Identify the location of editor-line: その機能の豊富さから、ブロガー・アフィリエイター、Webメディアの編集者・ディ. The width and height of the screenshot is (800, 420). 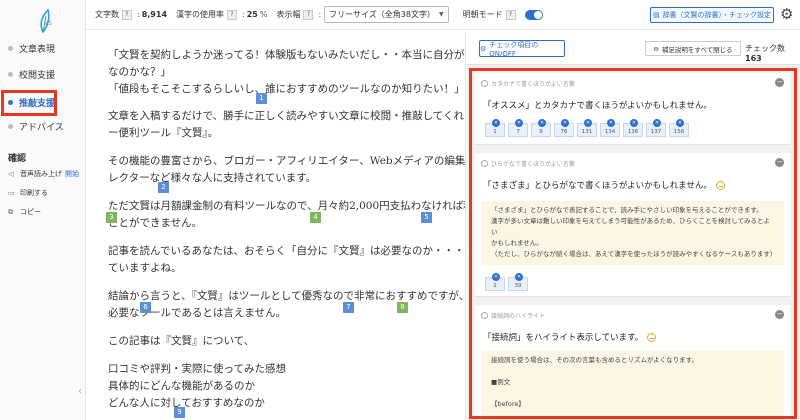
(287, 161).